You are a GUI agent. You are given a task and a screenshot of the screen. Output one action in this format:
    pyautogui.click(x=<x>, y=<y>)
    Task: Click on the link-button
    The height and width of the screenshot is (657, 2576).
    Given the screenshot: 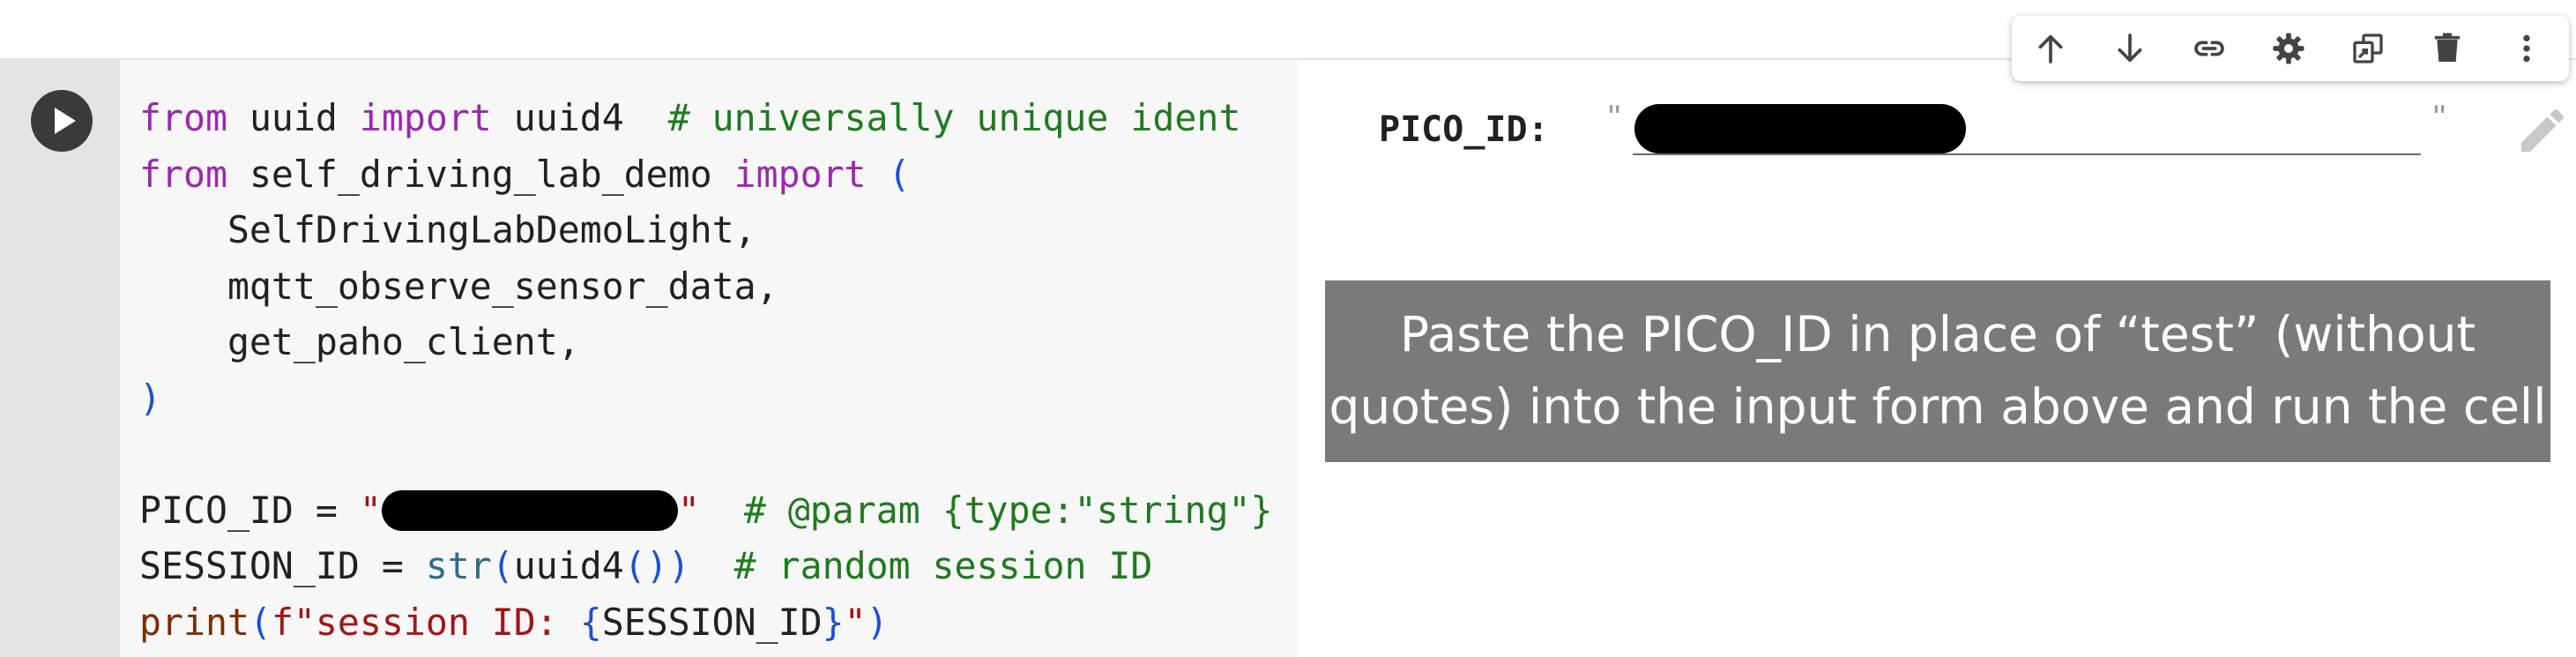 What is the action you would take?
    pyautogui.click(x=2209, y=48)
    